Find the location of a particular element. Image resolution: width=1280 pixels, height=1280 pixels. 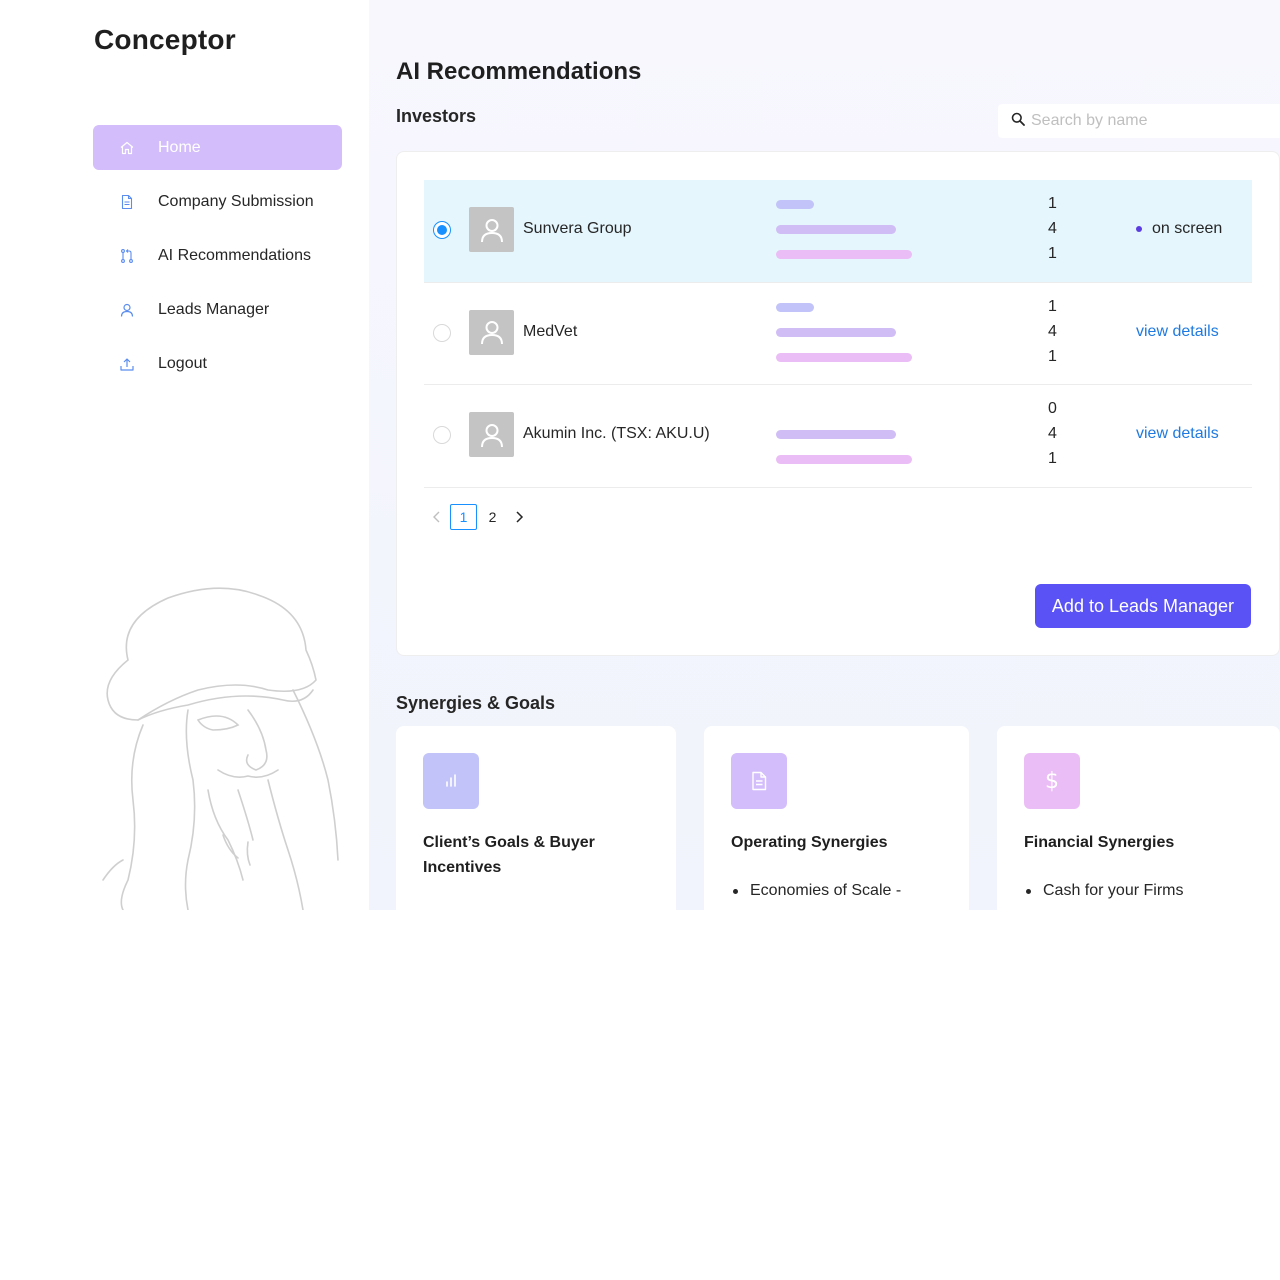

synergies-title: Synergies & Goals is located at coordinates (476, 703).